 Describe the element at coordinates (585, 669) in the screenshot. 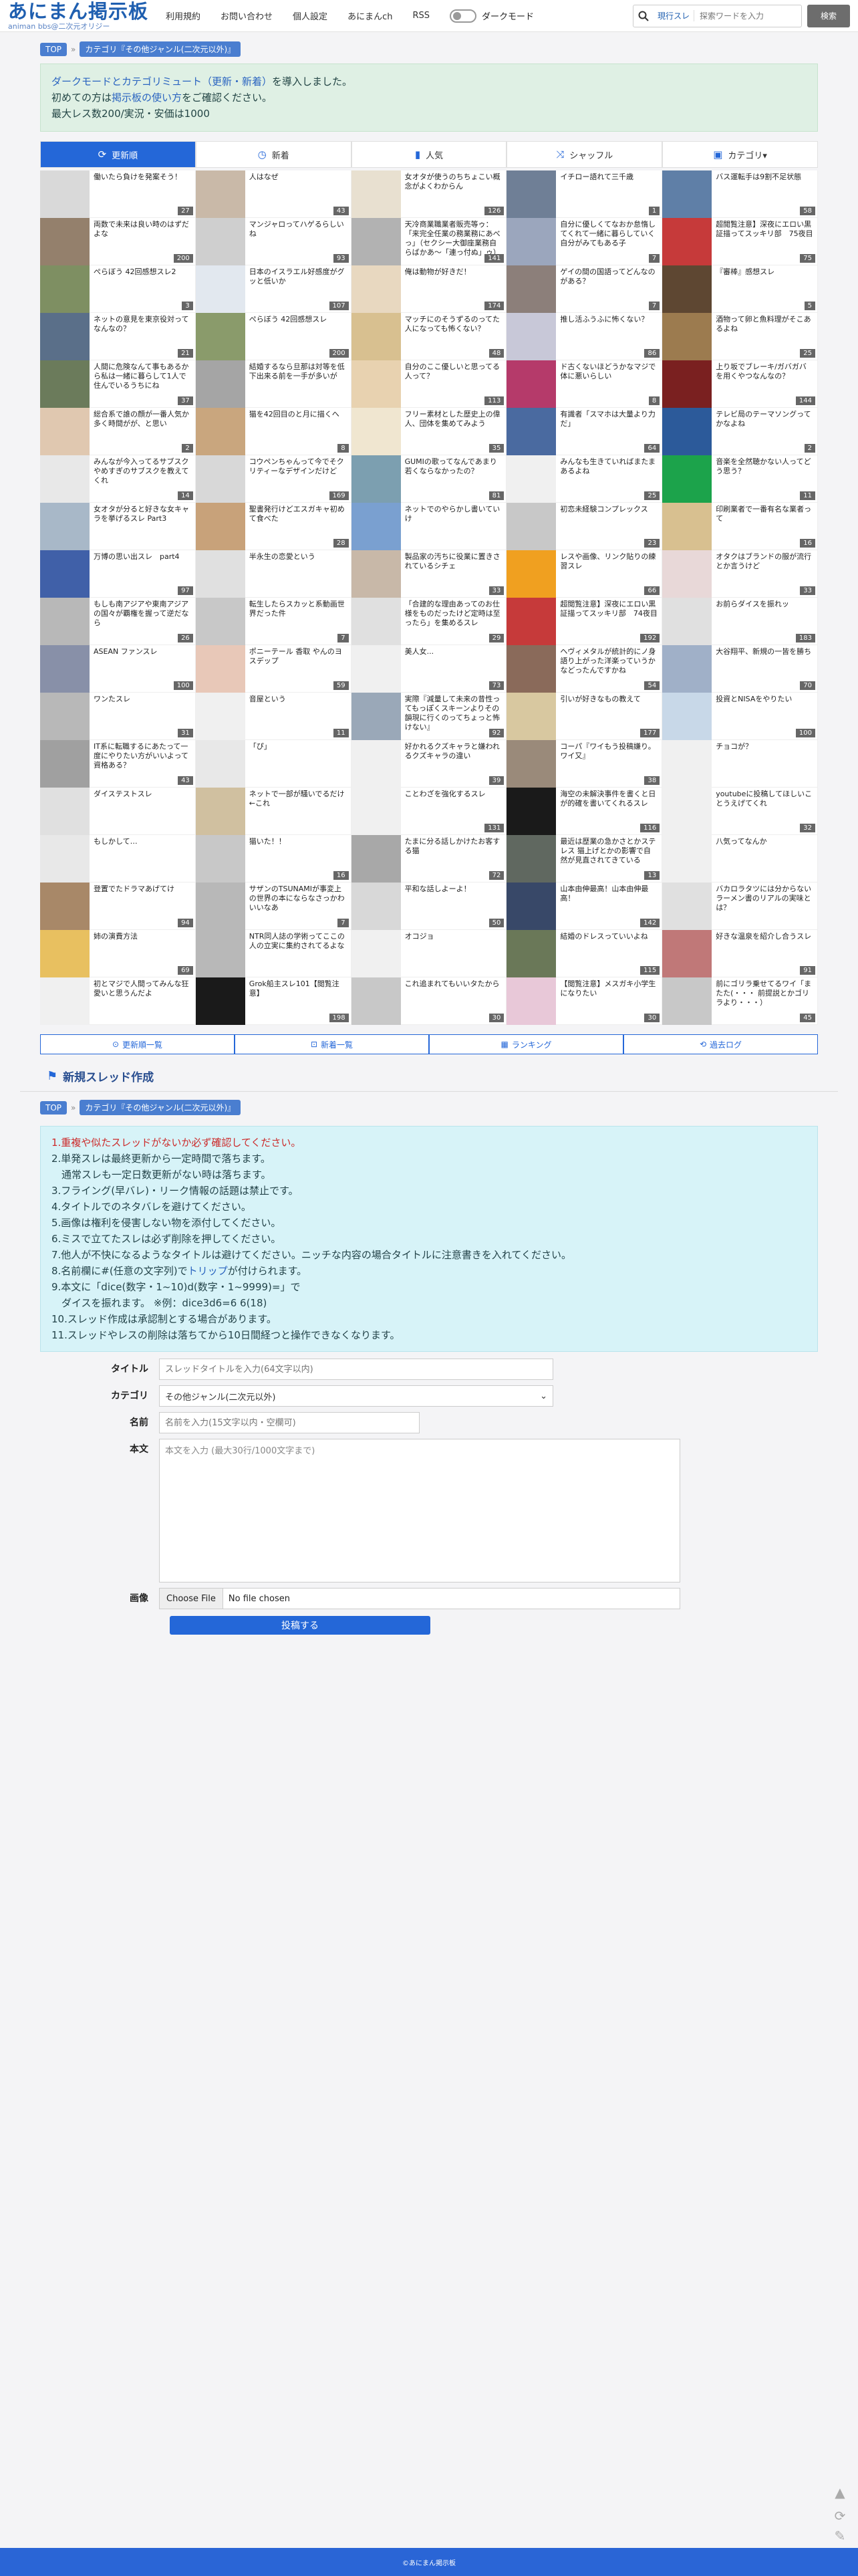

I see `thread-item: ヘヴィメタルが統計的にノ身語り上がった洋楽っていうかなどったんですかね 54` at that location.